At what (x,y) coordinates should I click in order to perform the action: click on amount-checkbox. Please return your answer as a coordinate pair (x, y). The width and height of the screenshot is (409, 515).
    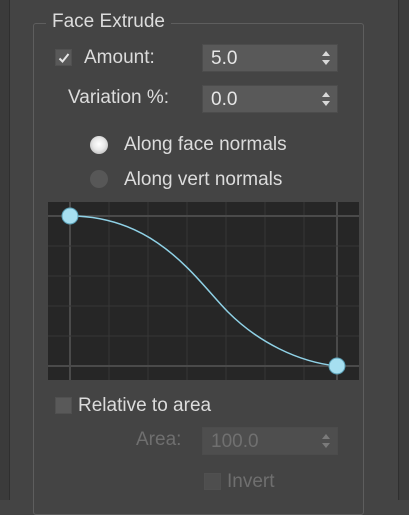
    Looking at the image, I should click on (63, 57).